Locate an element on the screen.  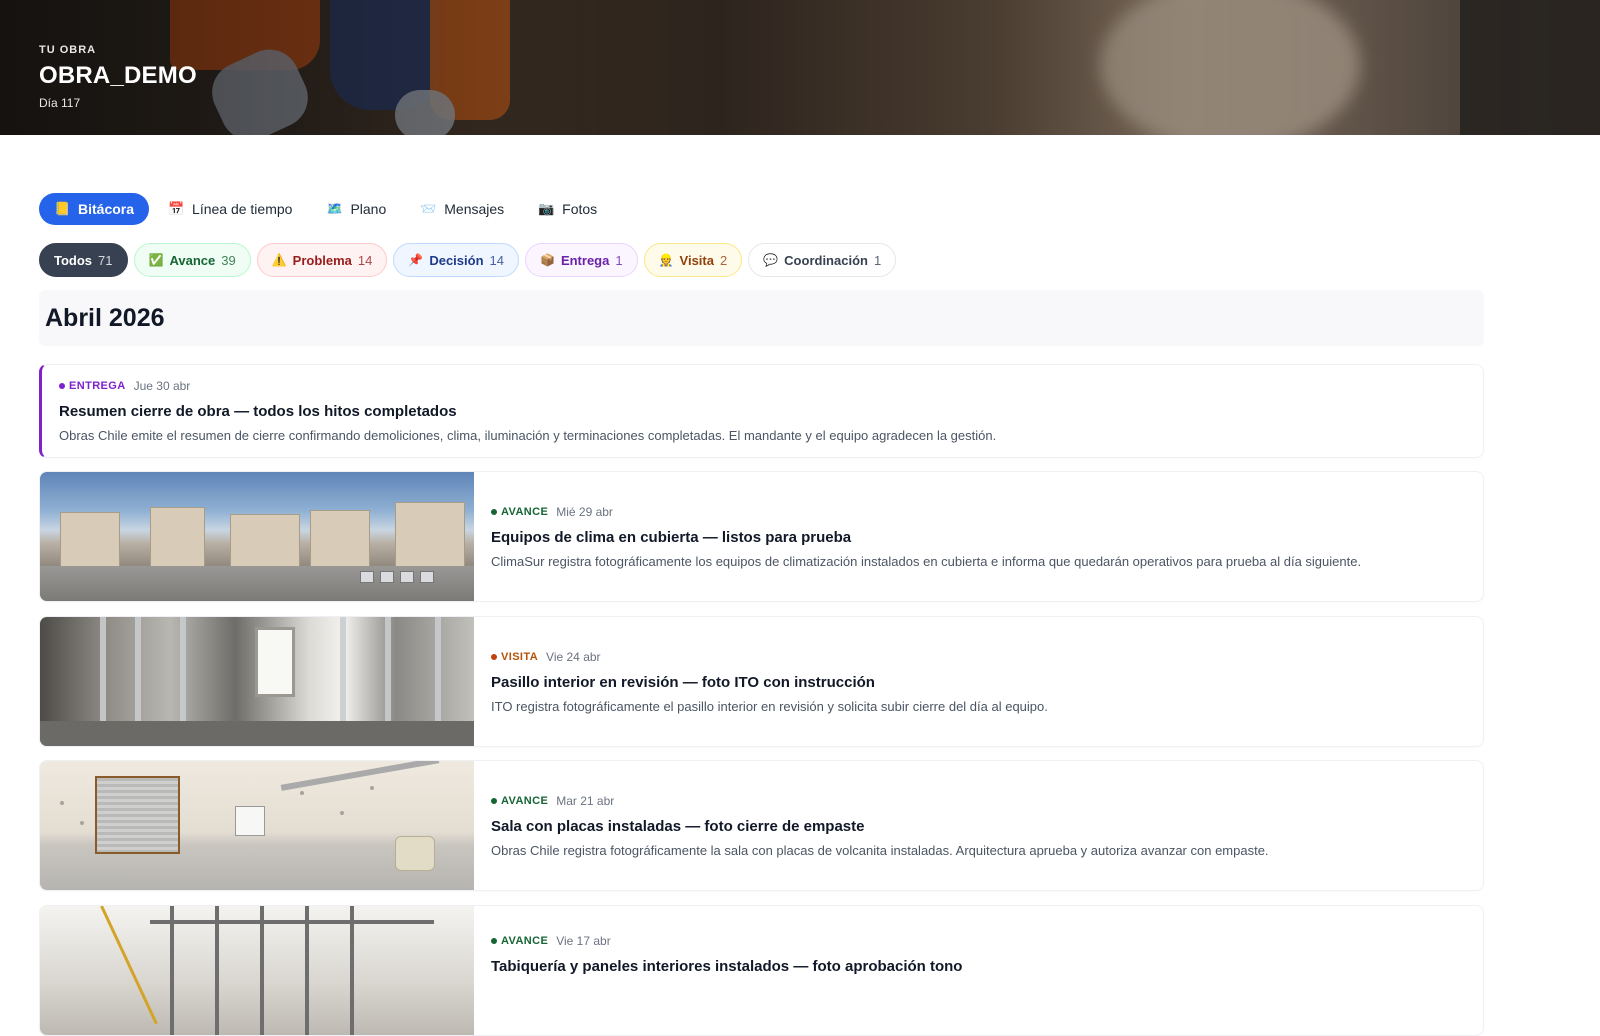
tab-mensajes: 📨 Mensajes is located at coordinates (462, 209).